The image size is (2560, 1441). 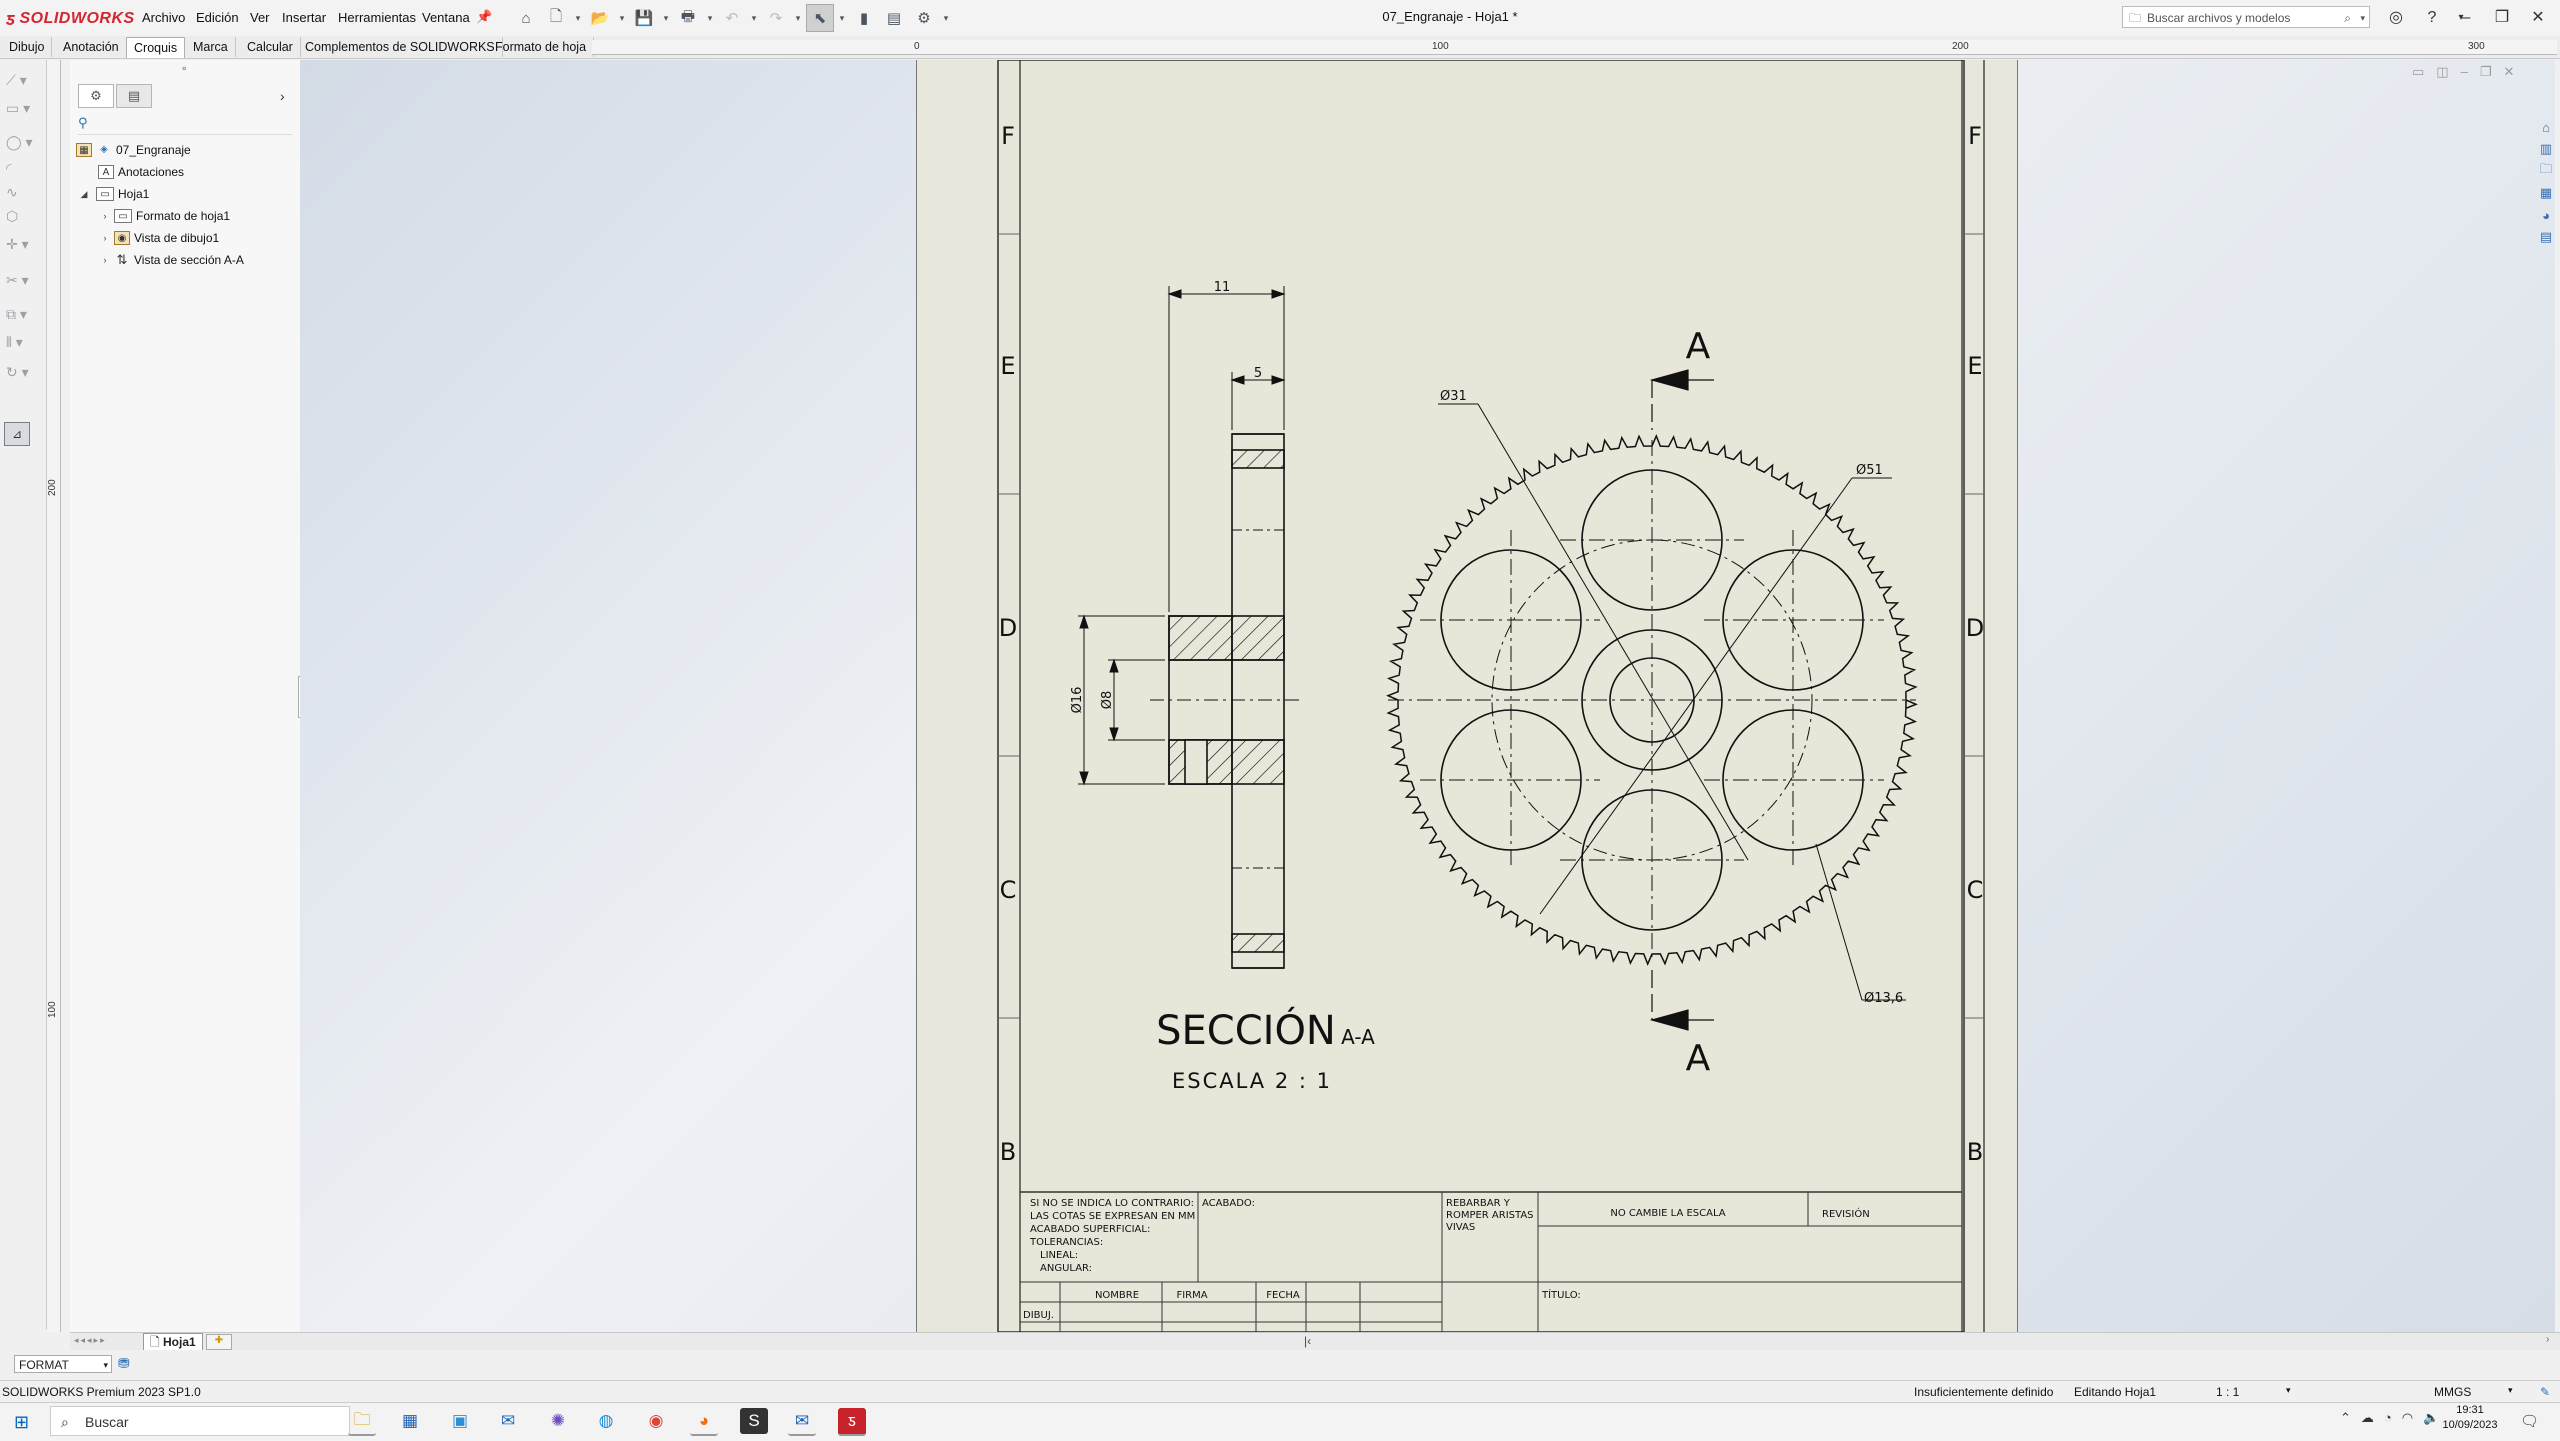 I want to click on doc-close-icon: ✕, so click(x=2508, y=72).